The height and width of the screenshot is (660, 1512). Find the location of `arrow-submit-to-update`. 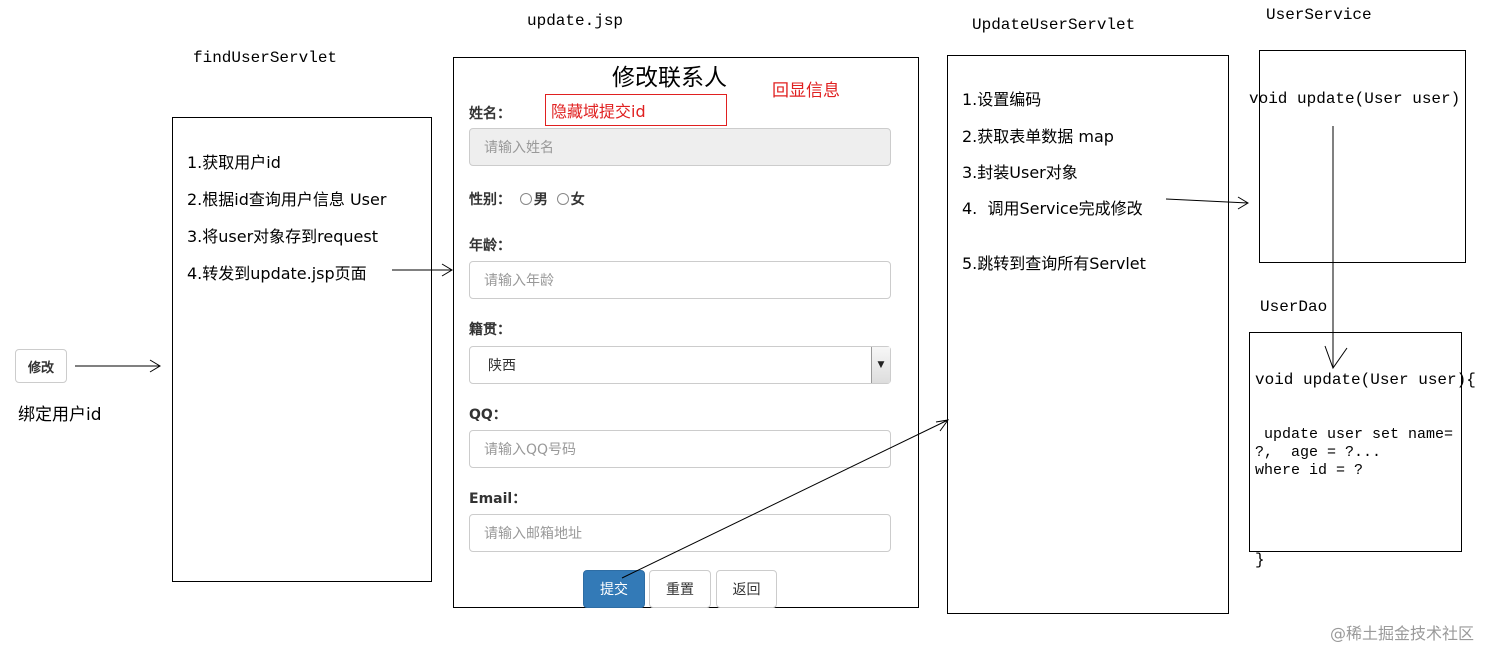

arrow-submit-to-update is located at coordinates (785, 499).